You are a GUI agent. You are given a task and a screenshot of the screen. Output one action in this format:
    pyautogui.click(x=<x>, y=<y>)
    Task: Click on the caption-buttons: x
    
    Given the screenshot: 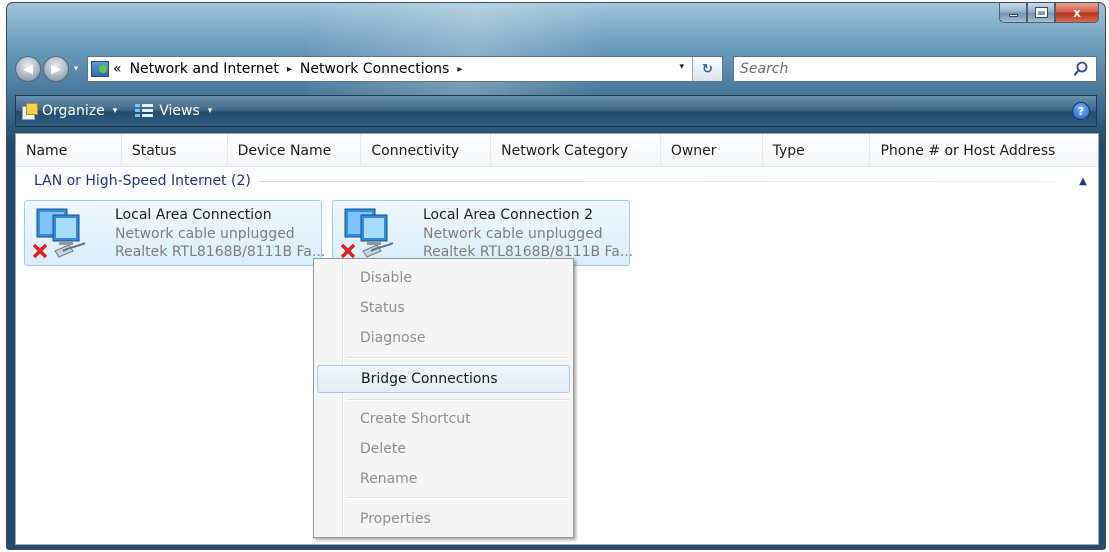 What is the action you would take?
    pyautogui.click(x=1049, y=13)
    